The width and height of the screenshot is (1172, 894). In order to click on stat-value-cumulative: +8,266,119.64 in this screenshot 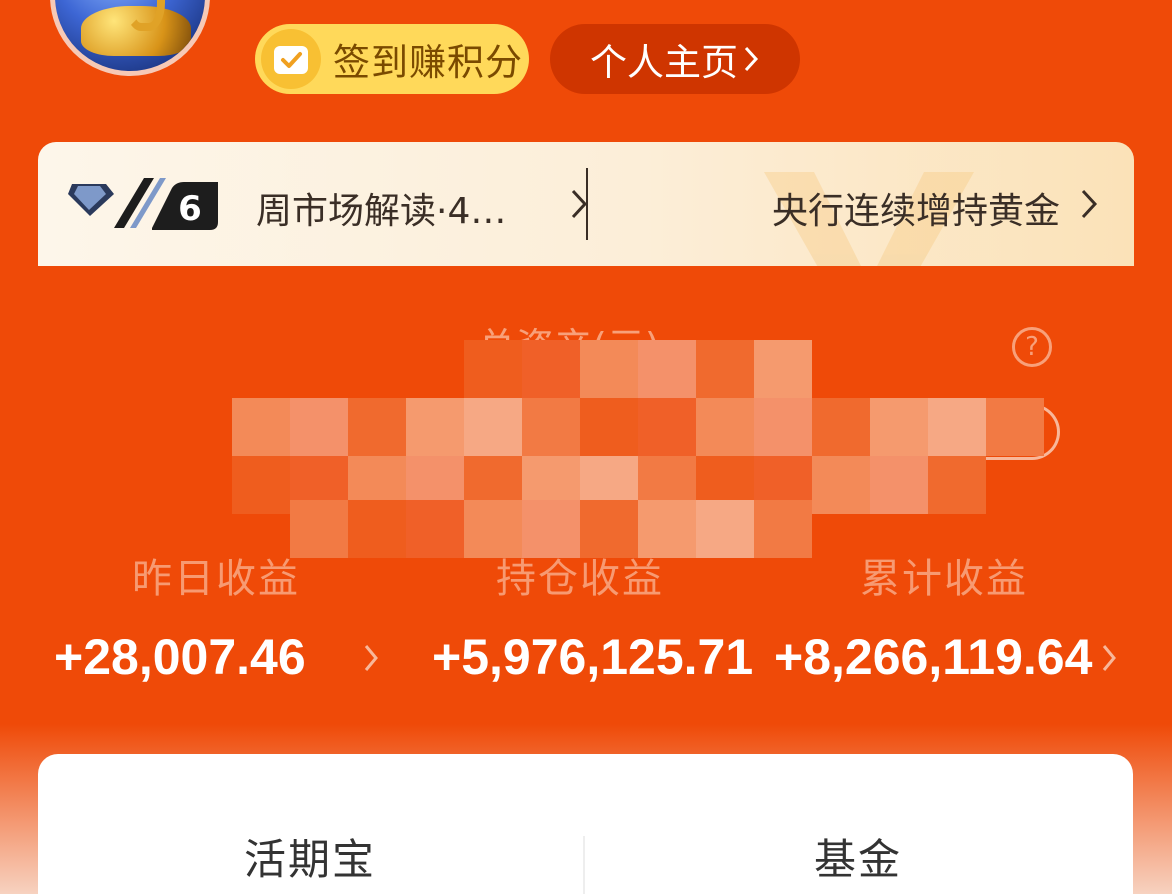, I will do `click(933, 657)`.